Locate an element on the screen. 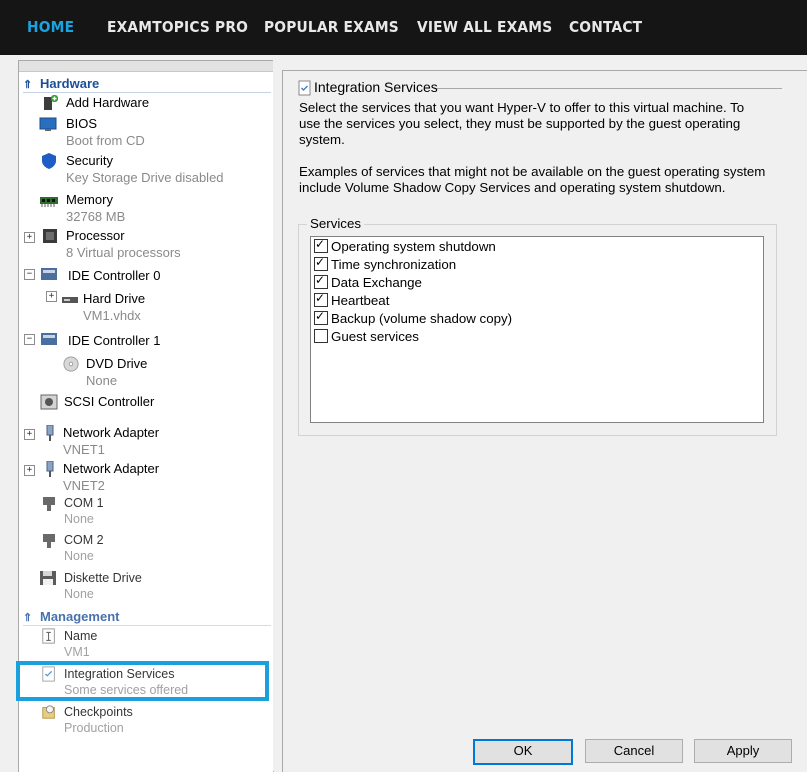  service-backup: ✓ Backup (volume shadow copy) is located at coordinates (413, 319).